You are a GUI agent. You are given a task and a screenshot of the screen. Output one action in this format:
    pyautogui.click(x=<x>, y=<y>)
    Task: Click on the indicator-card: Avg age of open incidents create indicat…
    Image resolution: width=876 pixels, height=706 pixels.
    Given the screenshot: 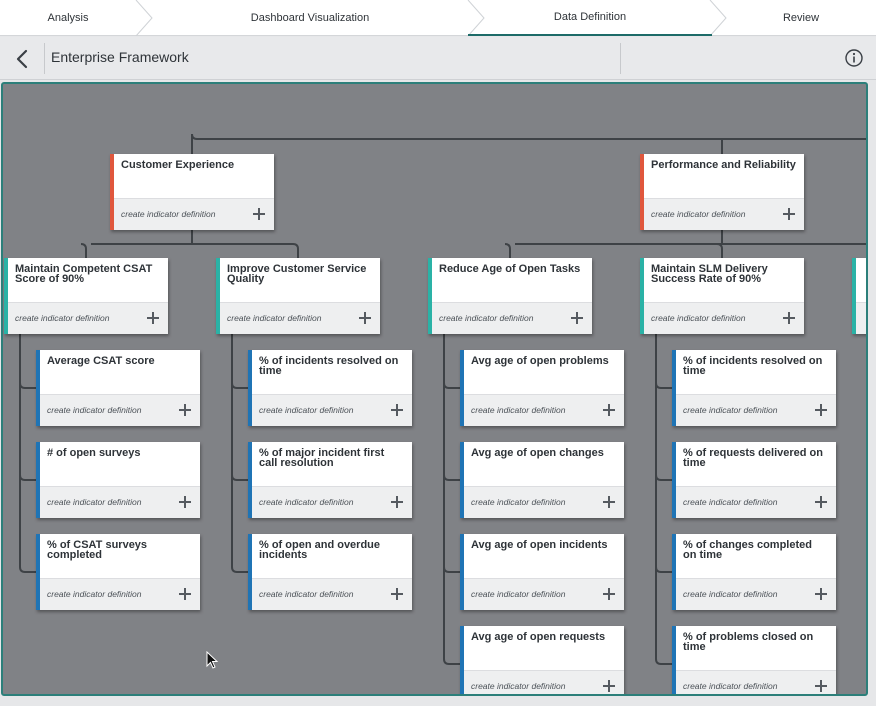 What is the action you would take?
    pyautogui.click(x=542, y=572)
    